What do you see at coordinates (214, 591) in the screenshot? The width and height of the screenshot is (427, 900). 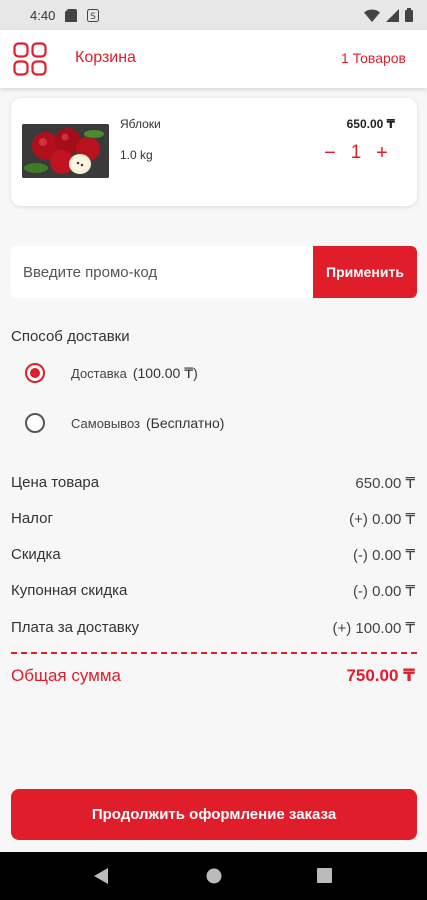 I see `summary-row-coupon-discount: Купонная скидка (-) 0.00 ₸` at bounding box center [214, 591].